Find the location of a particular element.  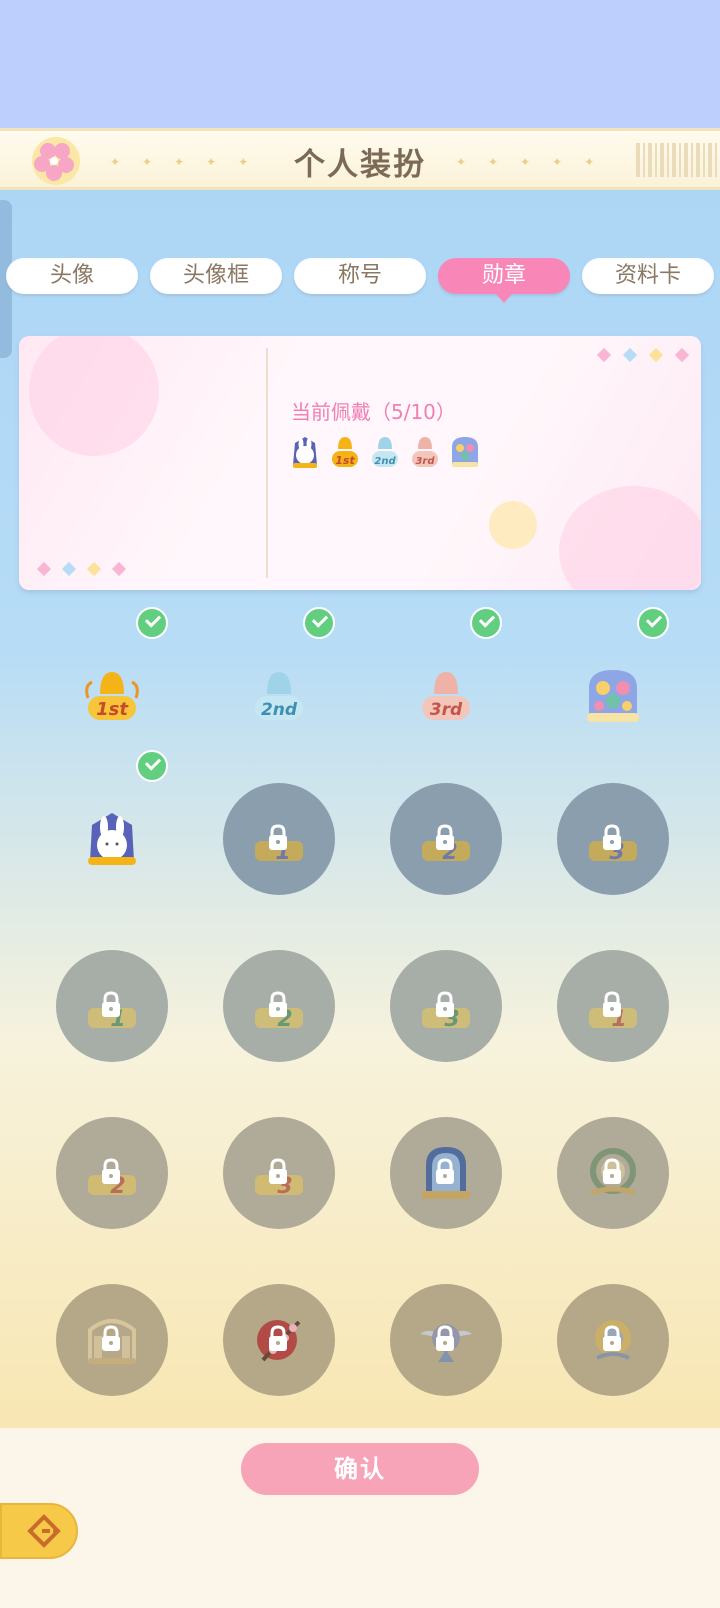

tab-profile-card: 资料卡 is located at coordinates (648, 276).